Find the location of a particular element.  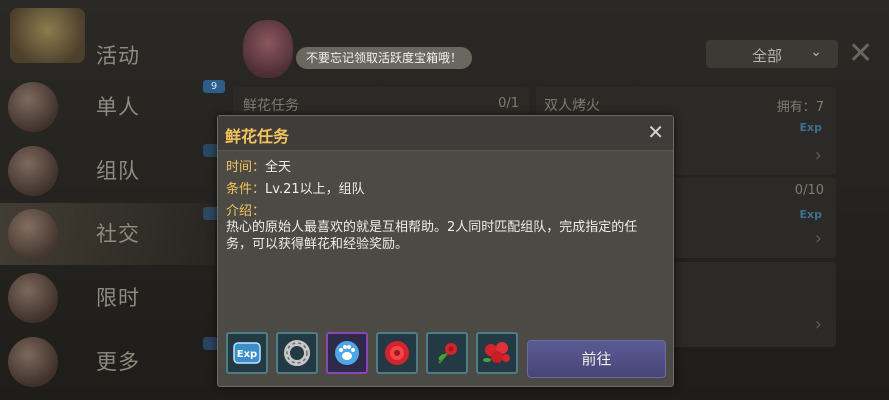

social-avatar-icon is located at coordinates (33, 234).